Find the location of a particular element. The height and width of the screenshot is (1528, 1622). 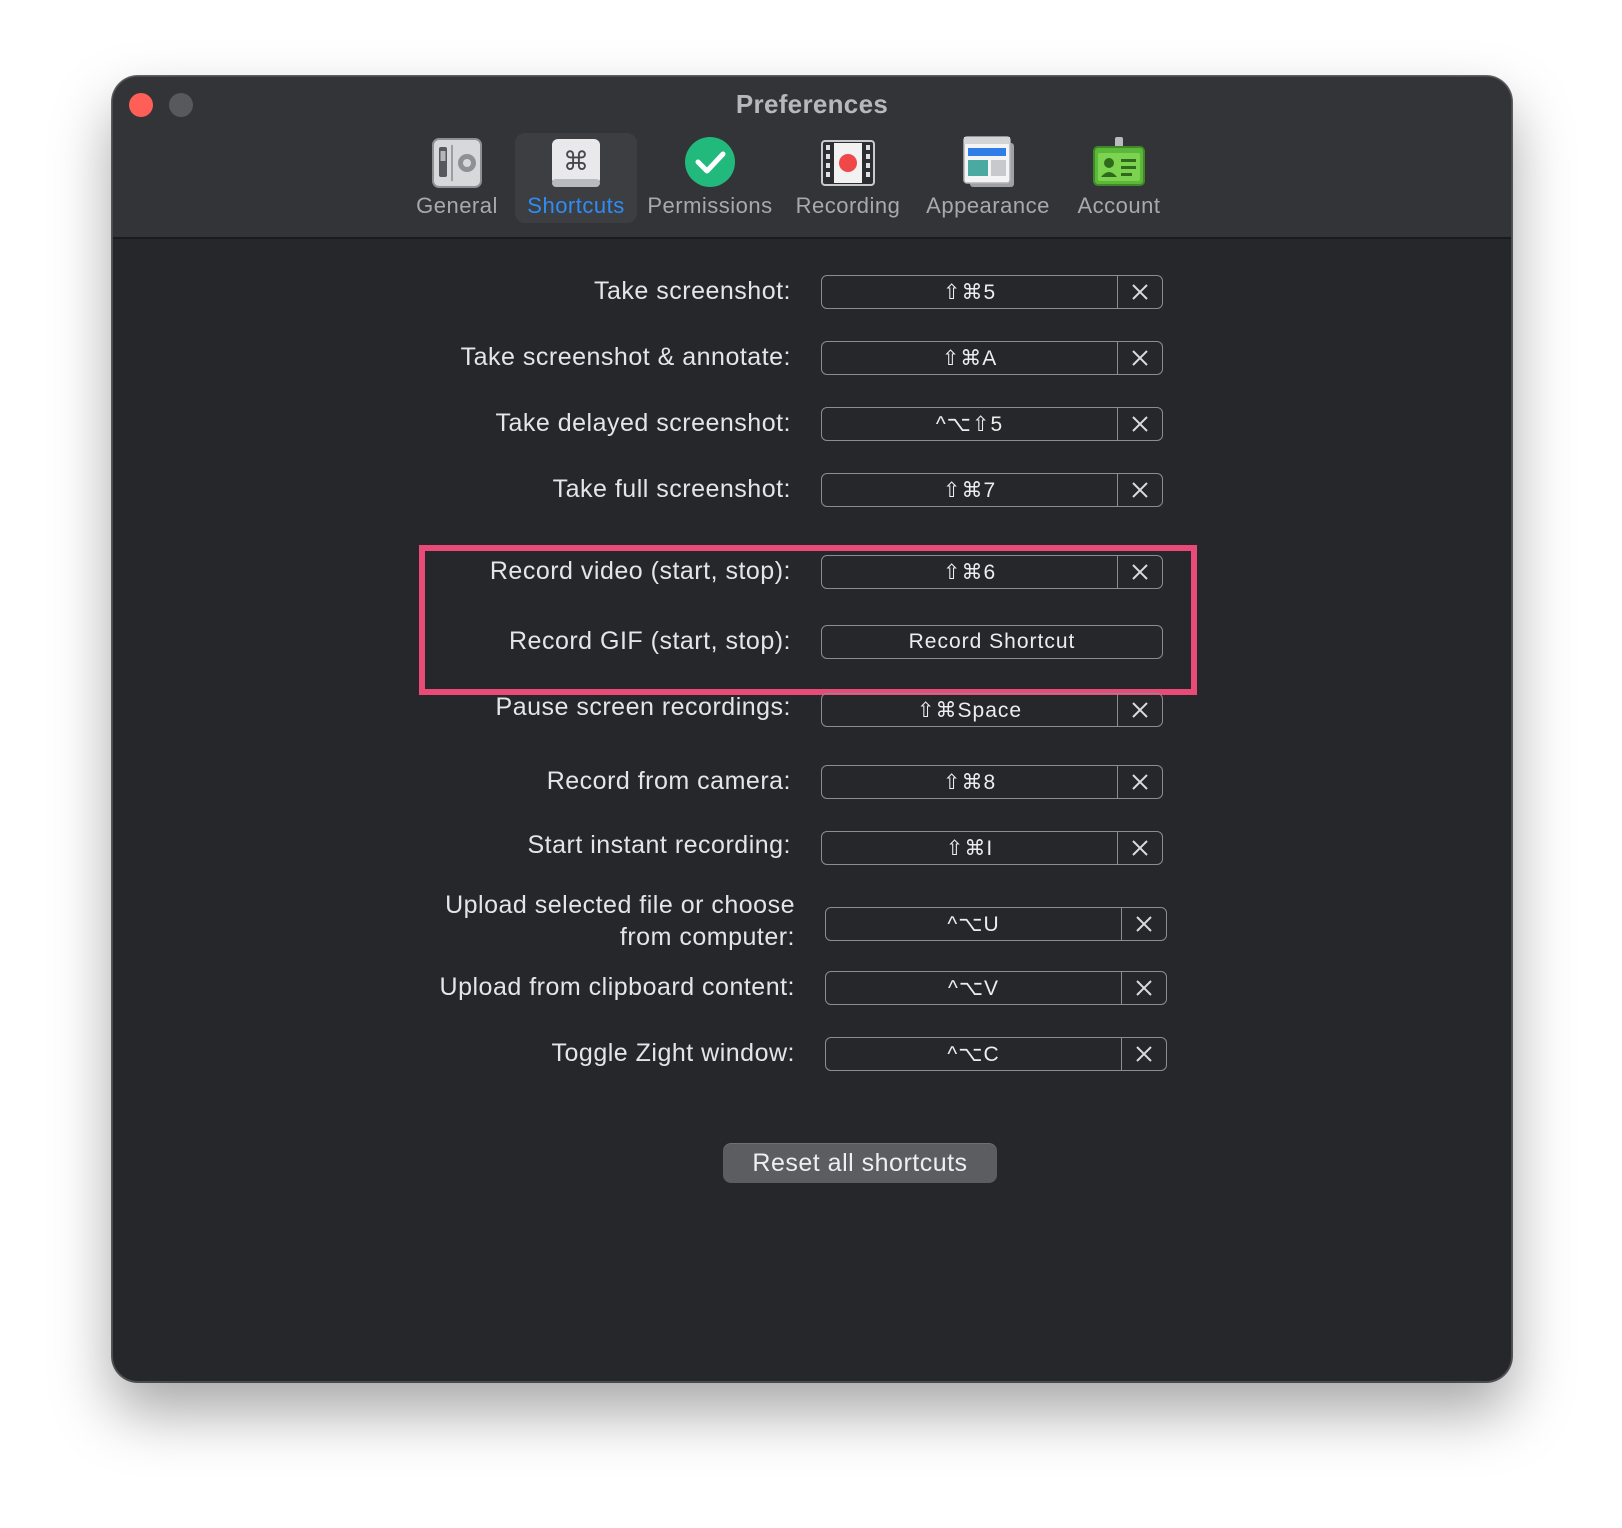

shortcut-value: ⇧⌘5 is located at coordinates (970, 292).